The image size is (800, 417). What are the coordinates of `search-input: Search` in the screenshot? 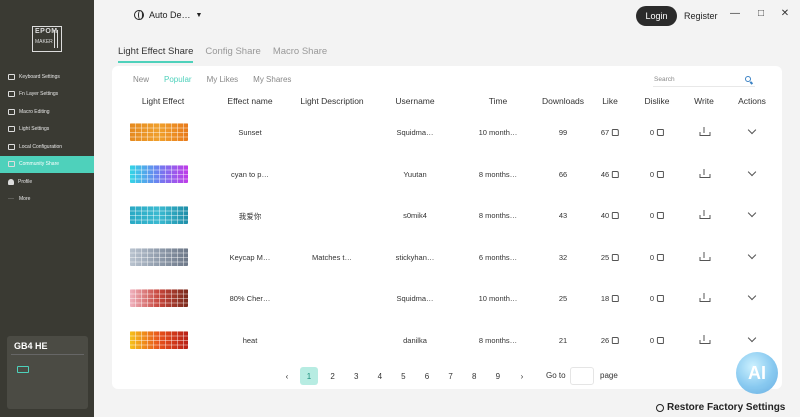 It's located at (704, 80).